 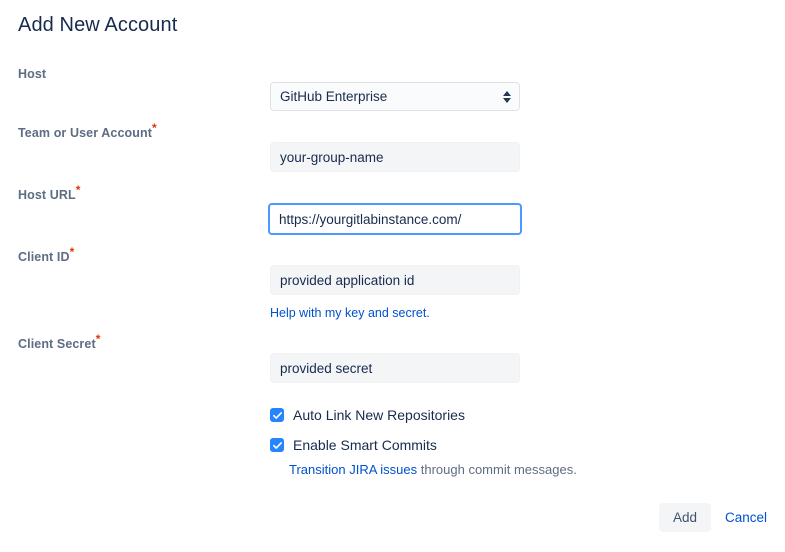 I want to click on label-host-url: Host URL*, so click(x=49, y=193).